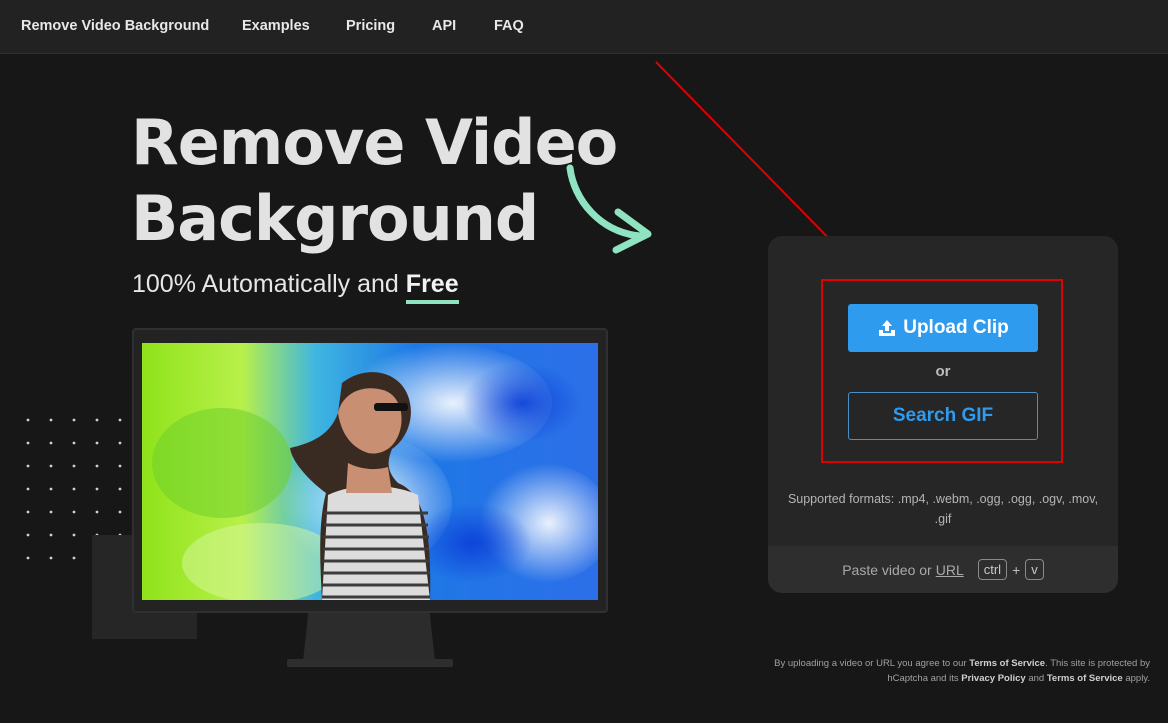 This screenshot has height=723, width=1168. What do you see at coordinates (609, 209) in the screenshot?
I see `curved-arrow-icon` at bounding box center [609, 209].